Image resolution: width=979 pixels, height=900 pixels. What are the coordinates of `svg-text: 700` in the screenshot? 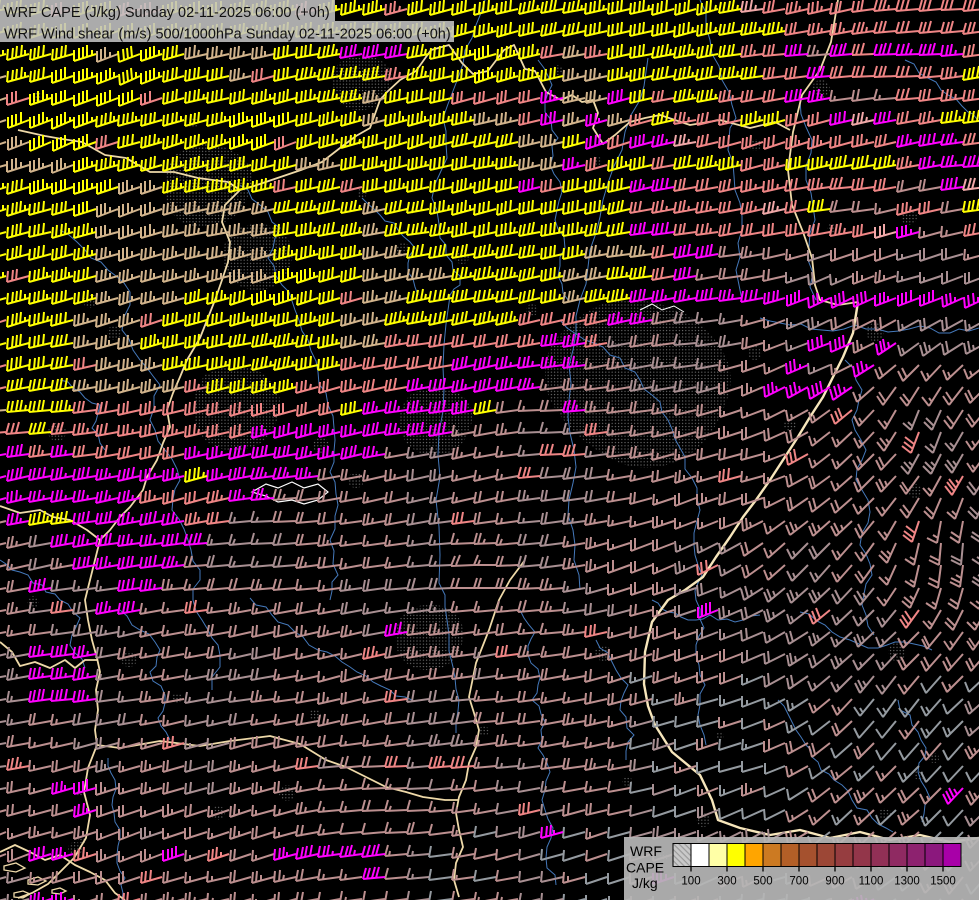 It's located at (798, 882).